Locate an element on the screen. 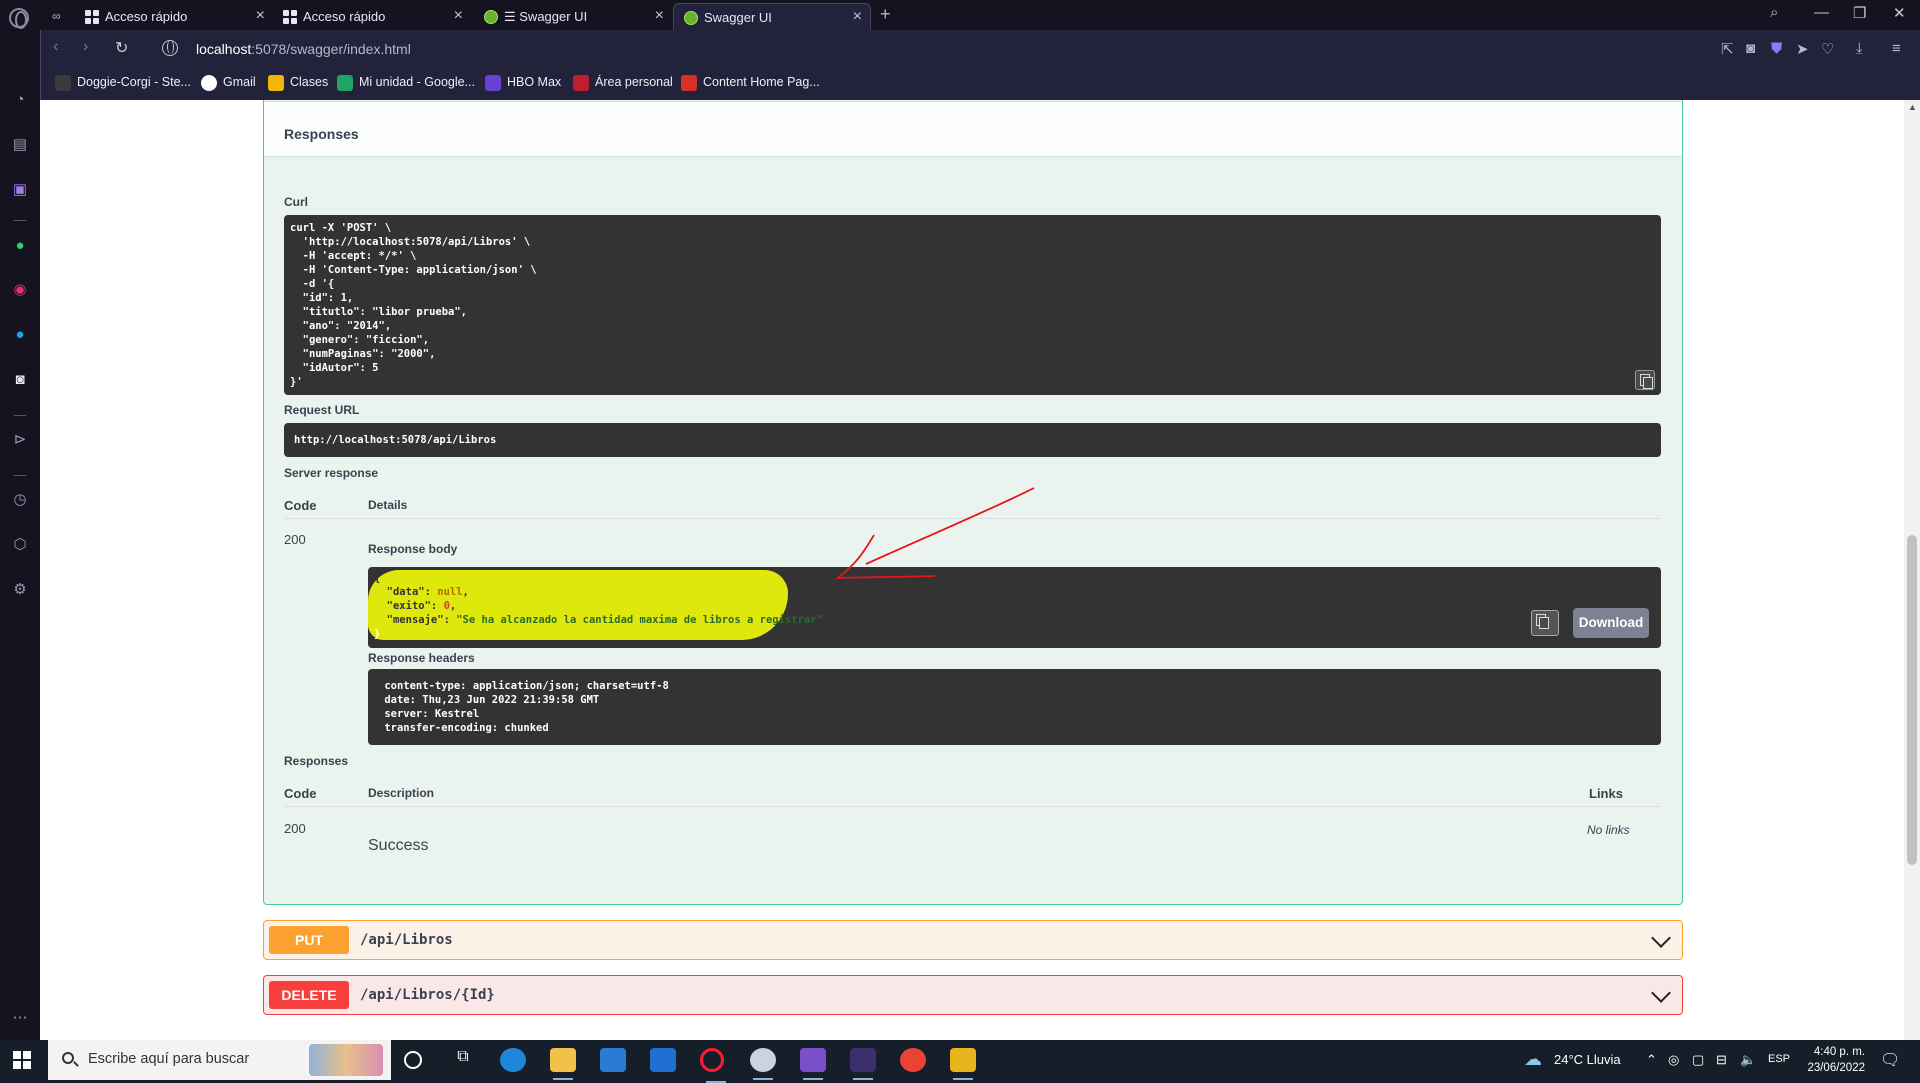  language-indicator: ESP is located at coordinates (1779, 1059).